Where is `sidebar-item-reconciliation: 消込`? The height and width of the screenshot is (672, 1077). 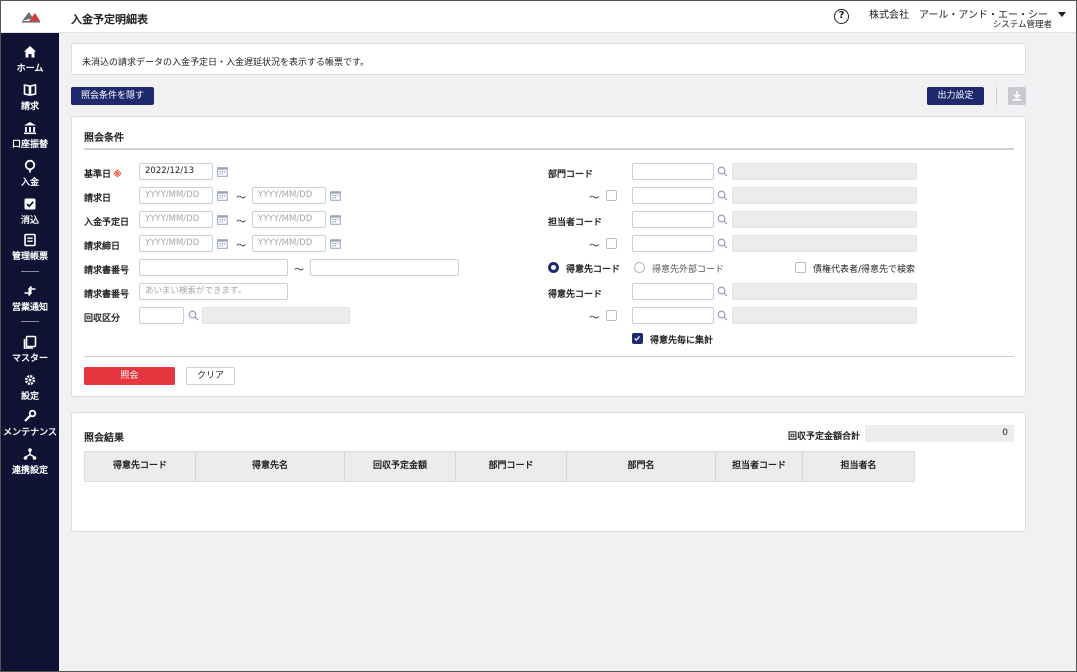 sidebar-item-reconciliation: 消込 is located at coordinates (30, 211).